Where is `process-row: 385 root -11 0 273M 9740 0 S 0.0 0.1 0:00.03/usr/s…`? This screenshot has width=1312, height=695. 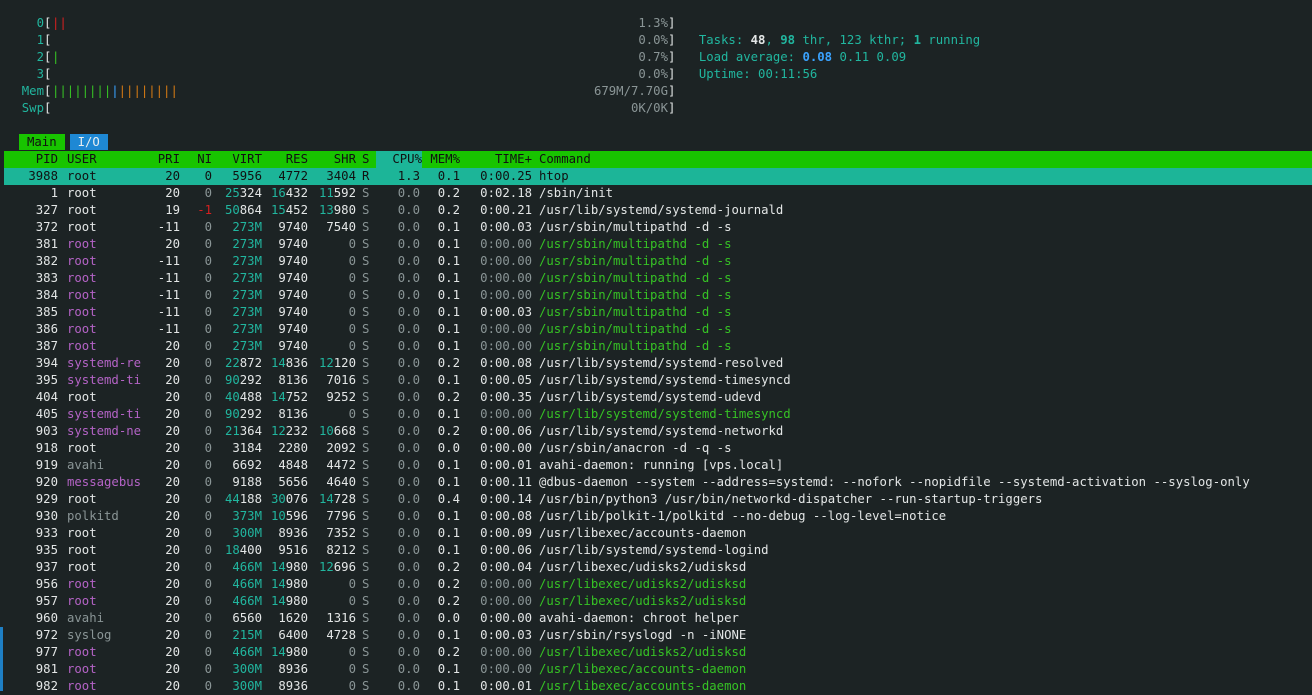
process-row: 385 root -11 0 273M 9740 0 S 0.0 0.1 0:00.03/usr/s… is located at coordinates (658, 312).